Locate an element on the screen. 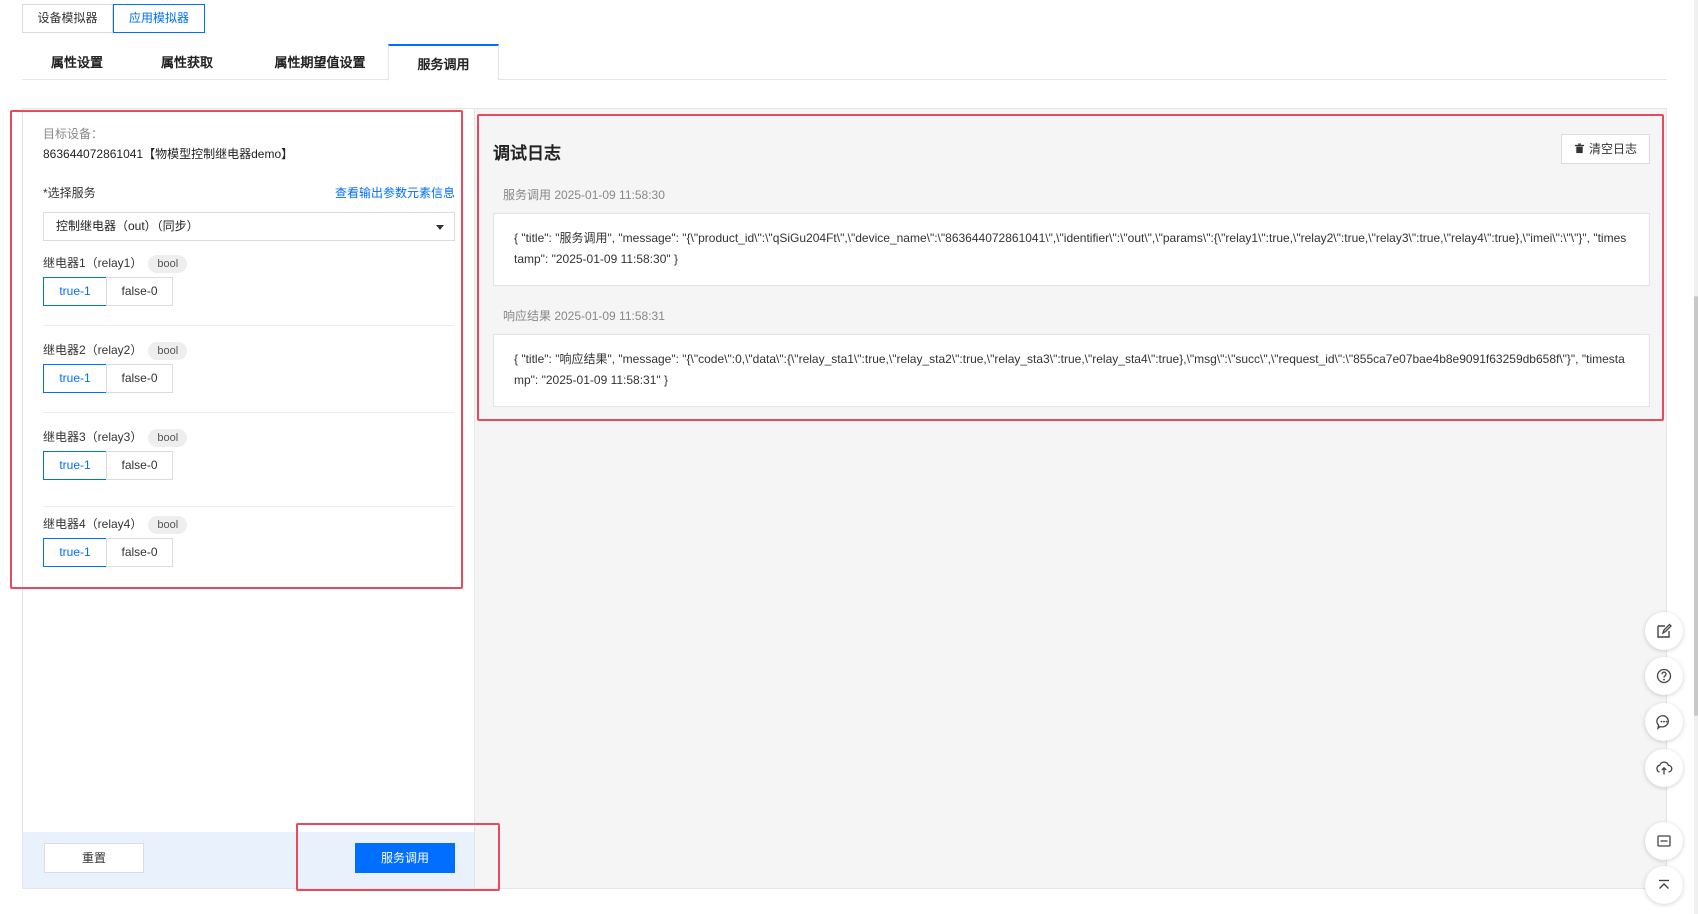 The width and height of the screenshot is (1698, 914). relay1-field-label: 继电器1（relay1） bool is located at coordinates (115, 263).